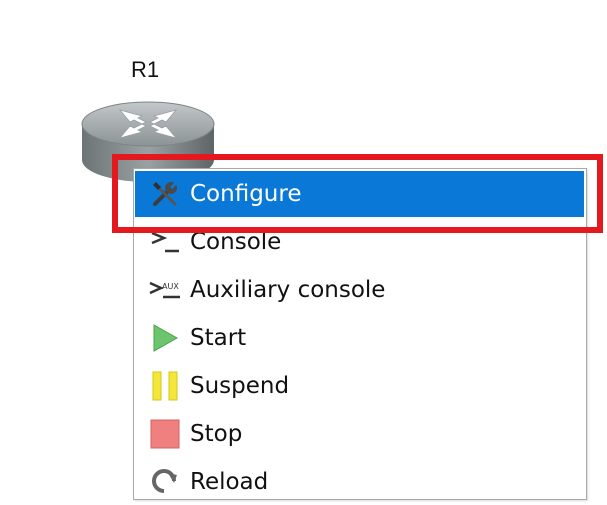  Describe the element at coordinates (218, 338) in the screenshot. I see `menu-item-label: Start` at that location.